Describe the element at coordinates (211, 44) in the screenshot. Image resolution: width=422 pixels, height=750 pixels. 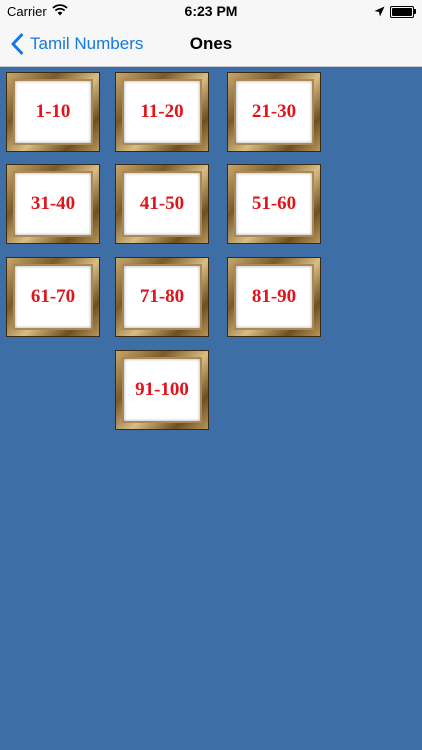
I see `navigation-bar: Tamil Numbers Ones` at that location.